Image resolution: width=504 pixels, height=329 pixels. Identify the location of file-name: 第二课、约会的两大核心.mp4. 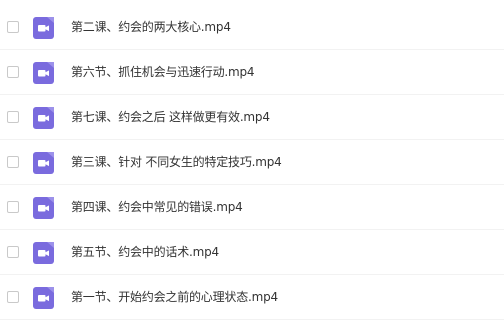
(151, 27).